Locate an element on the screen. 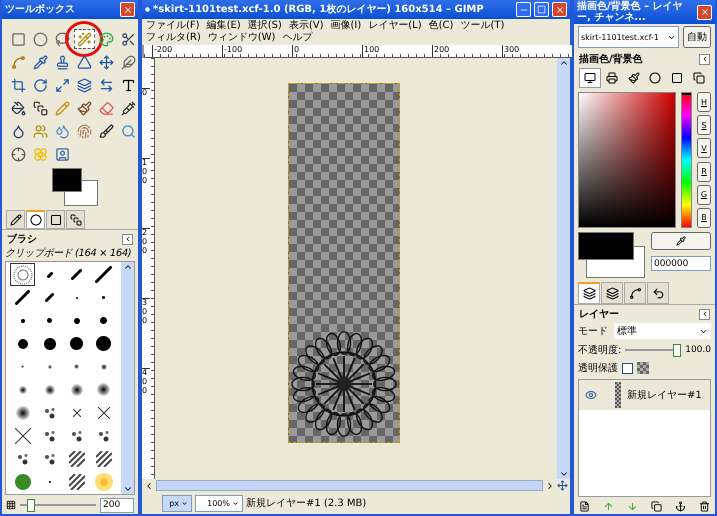  panel-title: レイヤー is located at coordinates (599, 314).